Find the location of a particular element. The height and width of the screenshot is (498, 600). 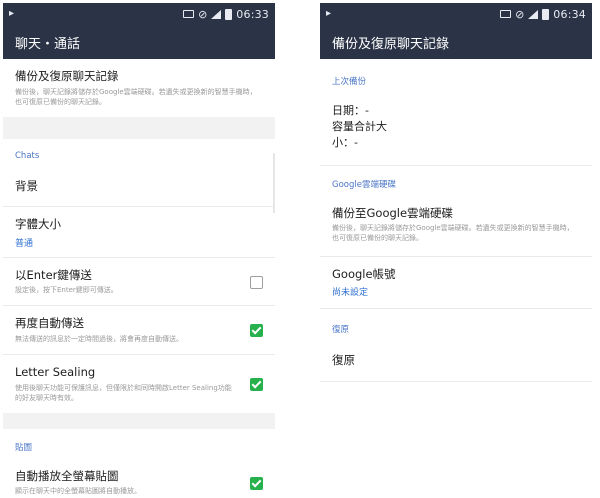

autoplay-stickers-checkbox is located at coordinates (256, 483).